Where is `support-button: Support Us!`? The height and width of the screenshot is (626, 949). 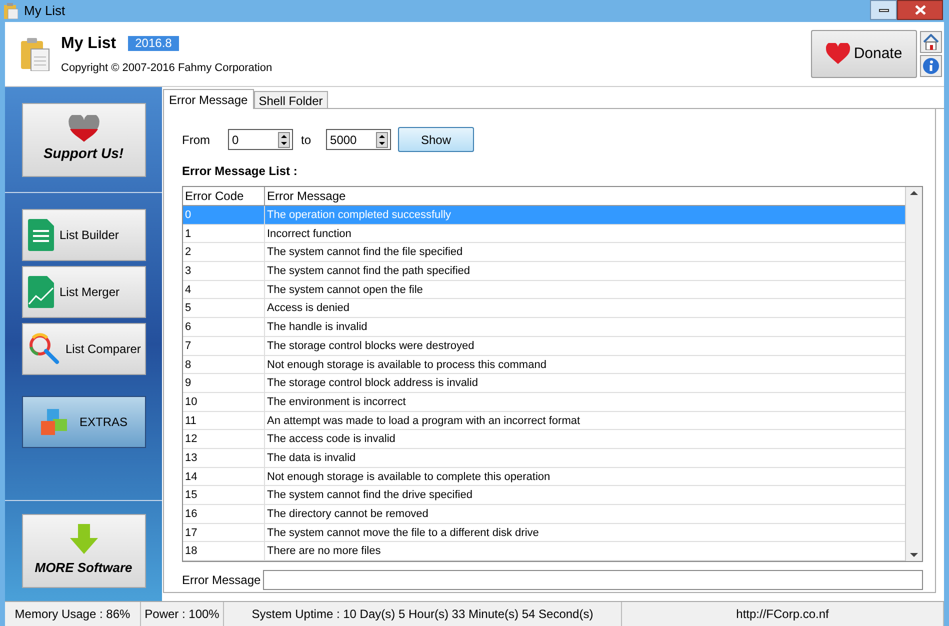 support-button: Support Us! is located at coordinates (84, 139).